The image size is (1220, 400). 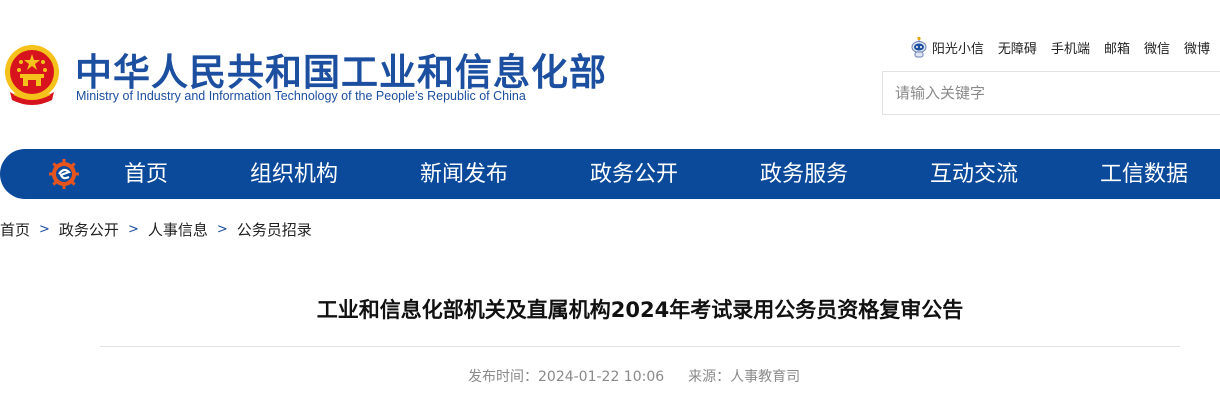 I want to click on nav-government-affairs: 政务公开, so click(x=634, y=174).